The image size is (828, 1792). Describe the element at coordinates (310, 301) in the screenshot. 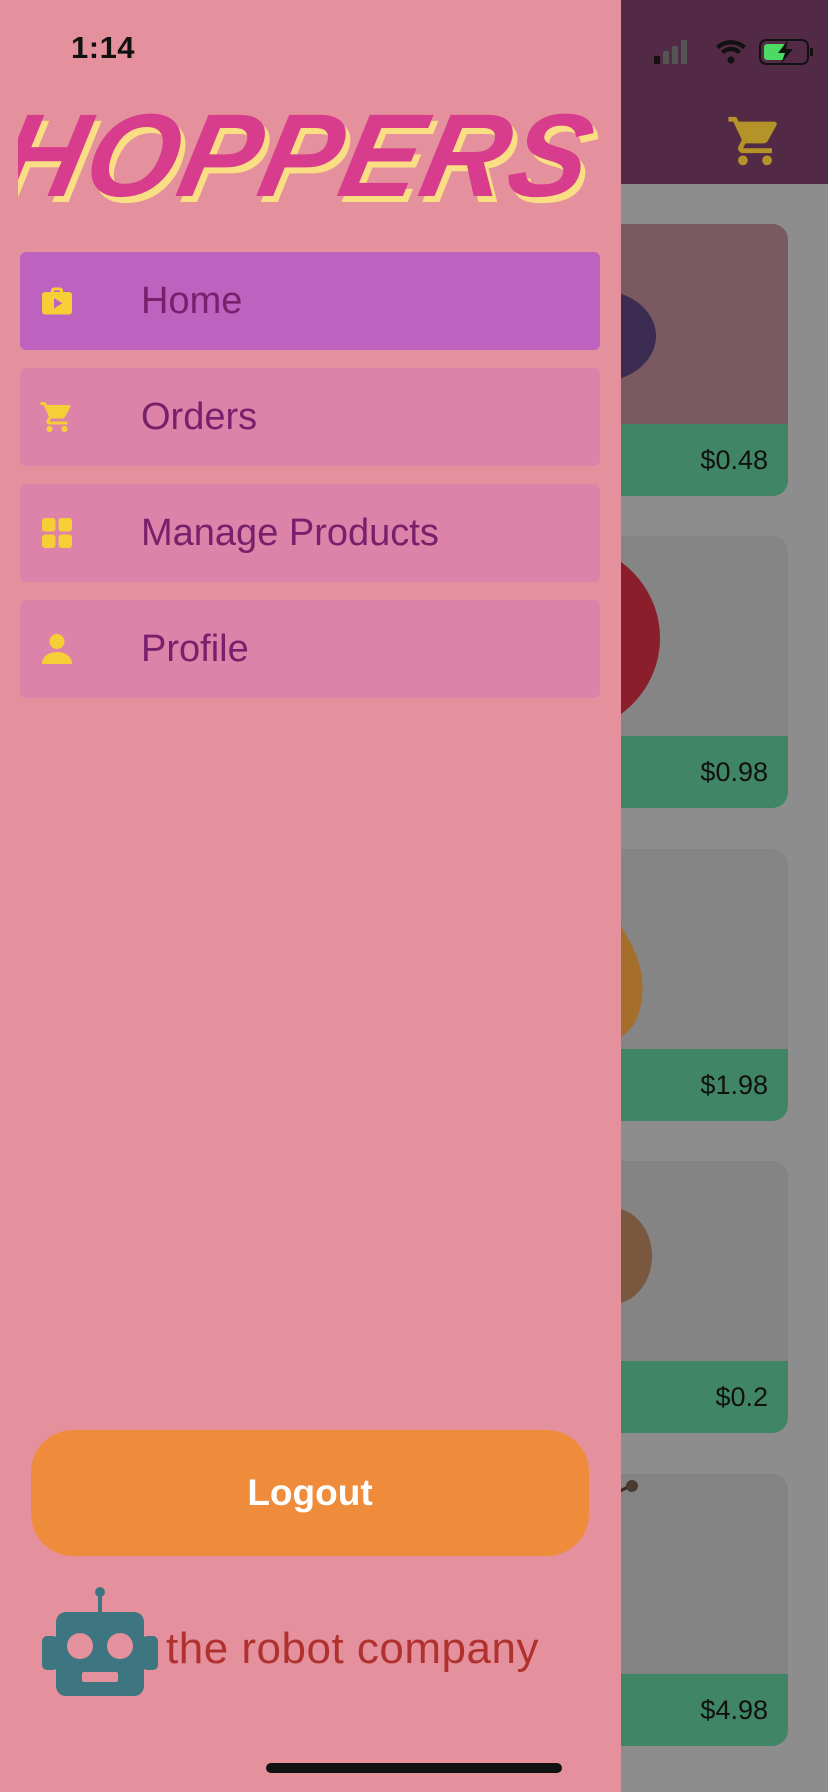

I see `drawer-item-home: Home` at that location.